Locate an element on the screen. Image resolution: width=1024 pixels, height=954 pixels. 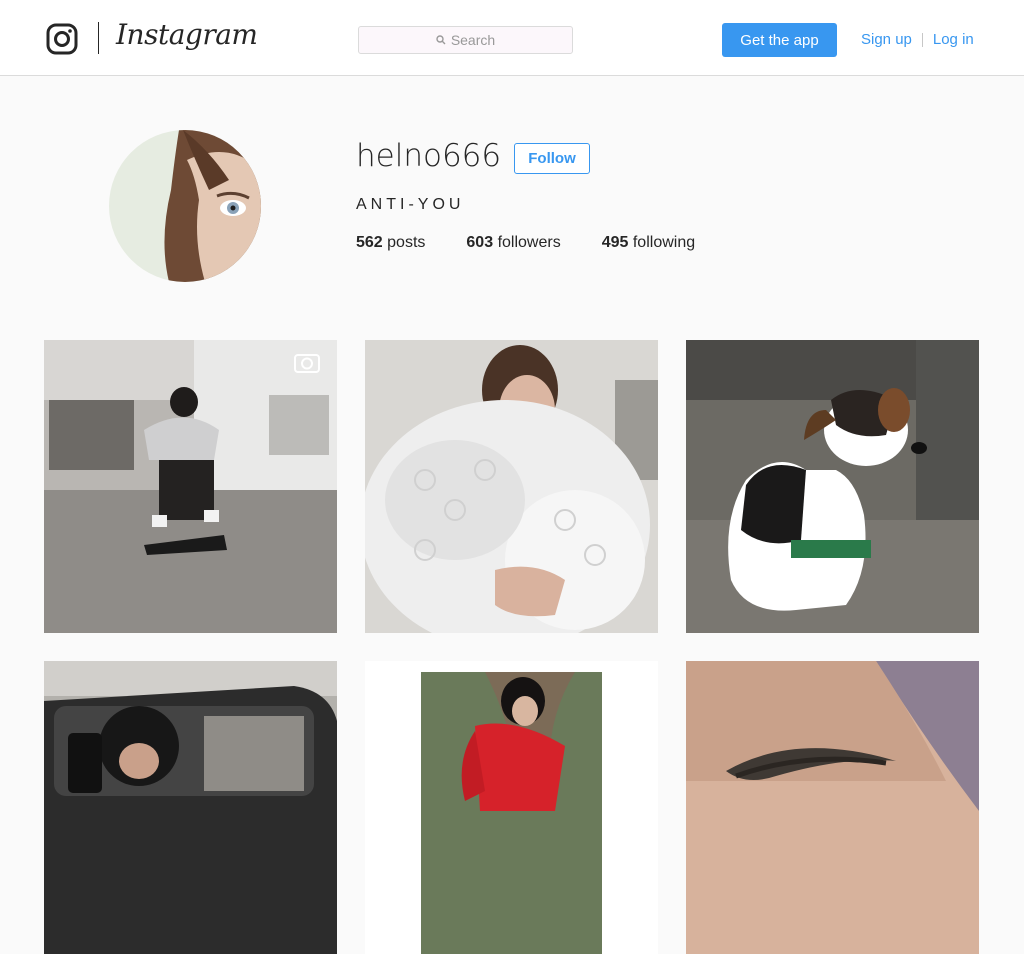
followers-count: 603 is located at coordinates (480, 242).